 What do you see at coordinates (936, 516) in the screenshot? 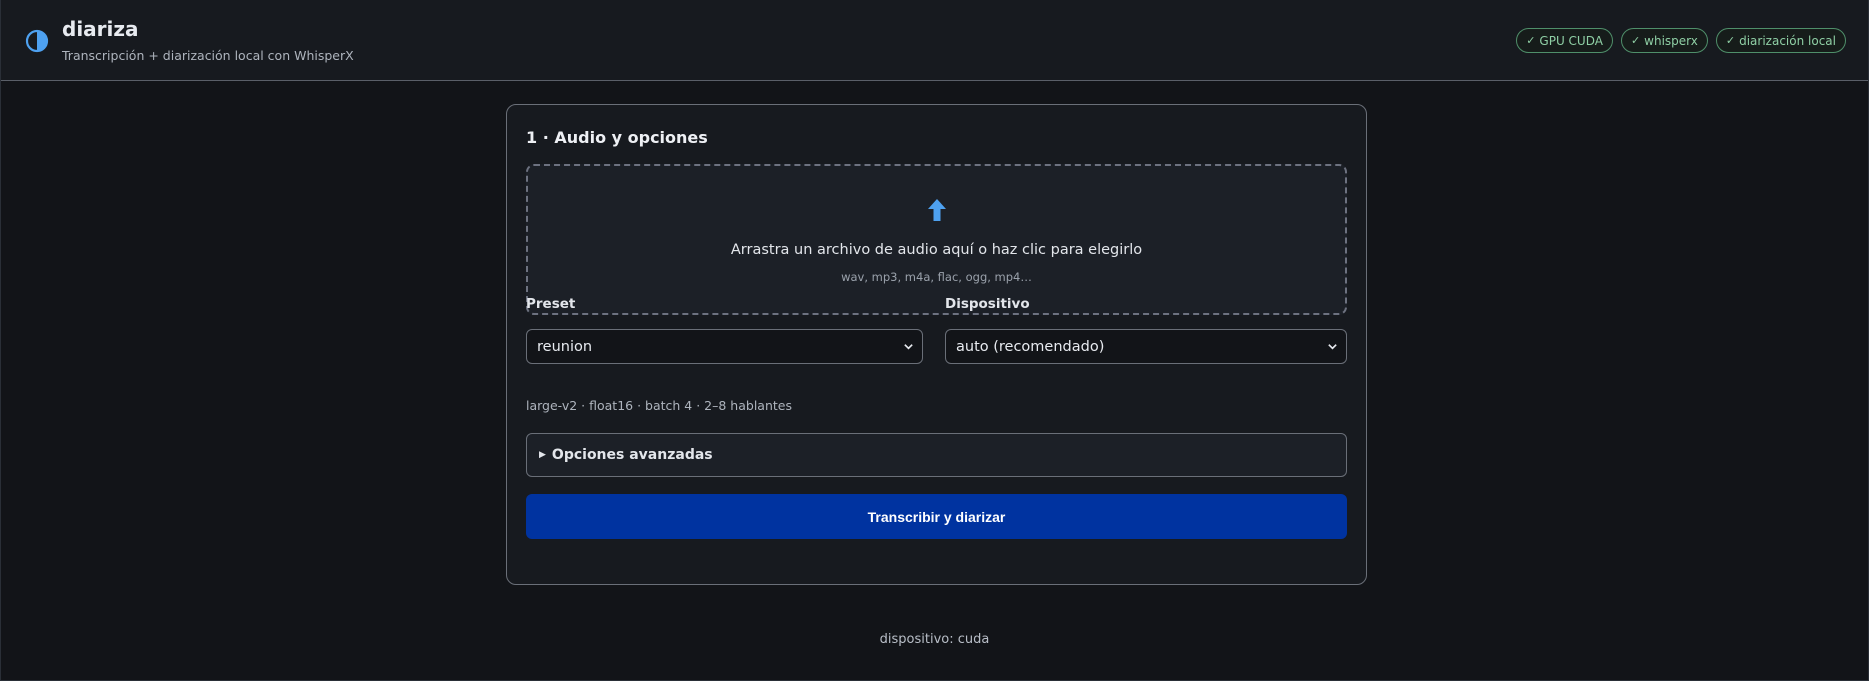
I see `transcribe-button: Transcribir y diarizar` at bounding box center [936, 516].